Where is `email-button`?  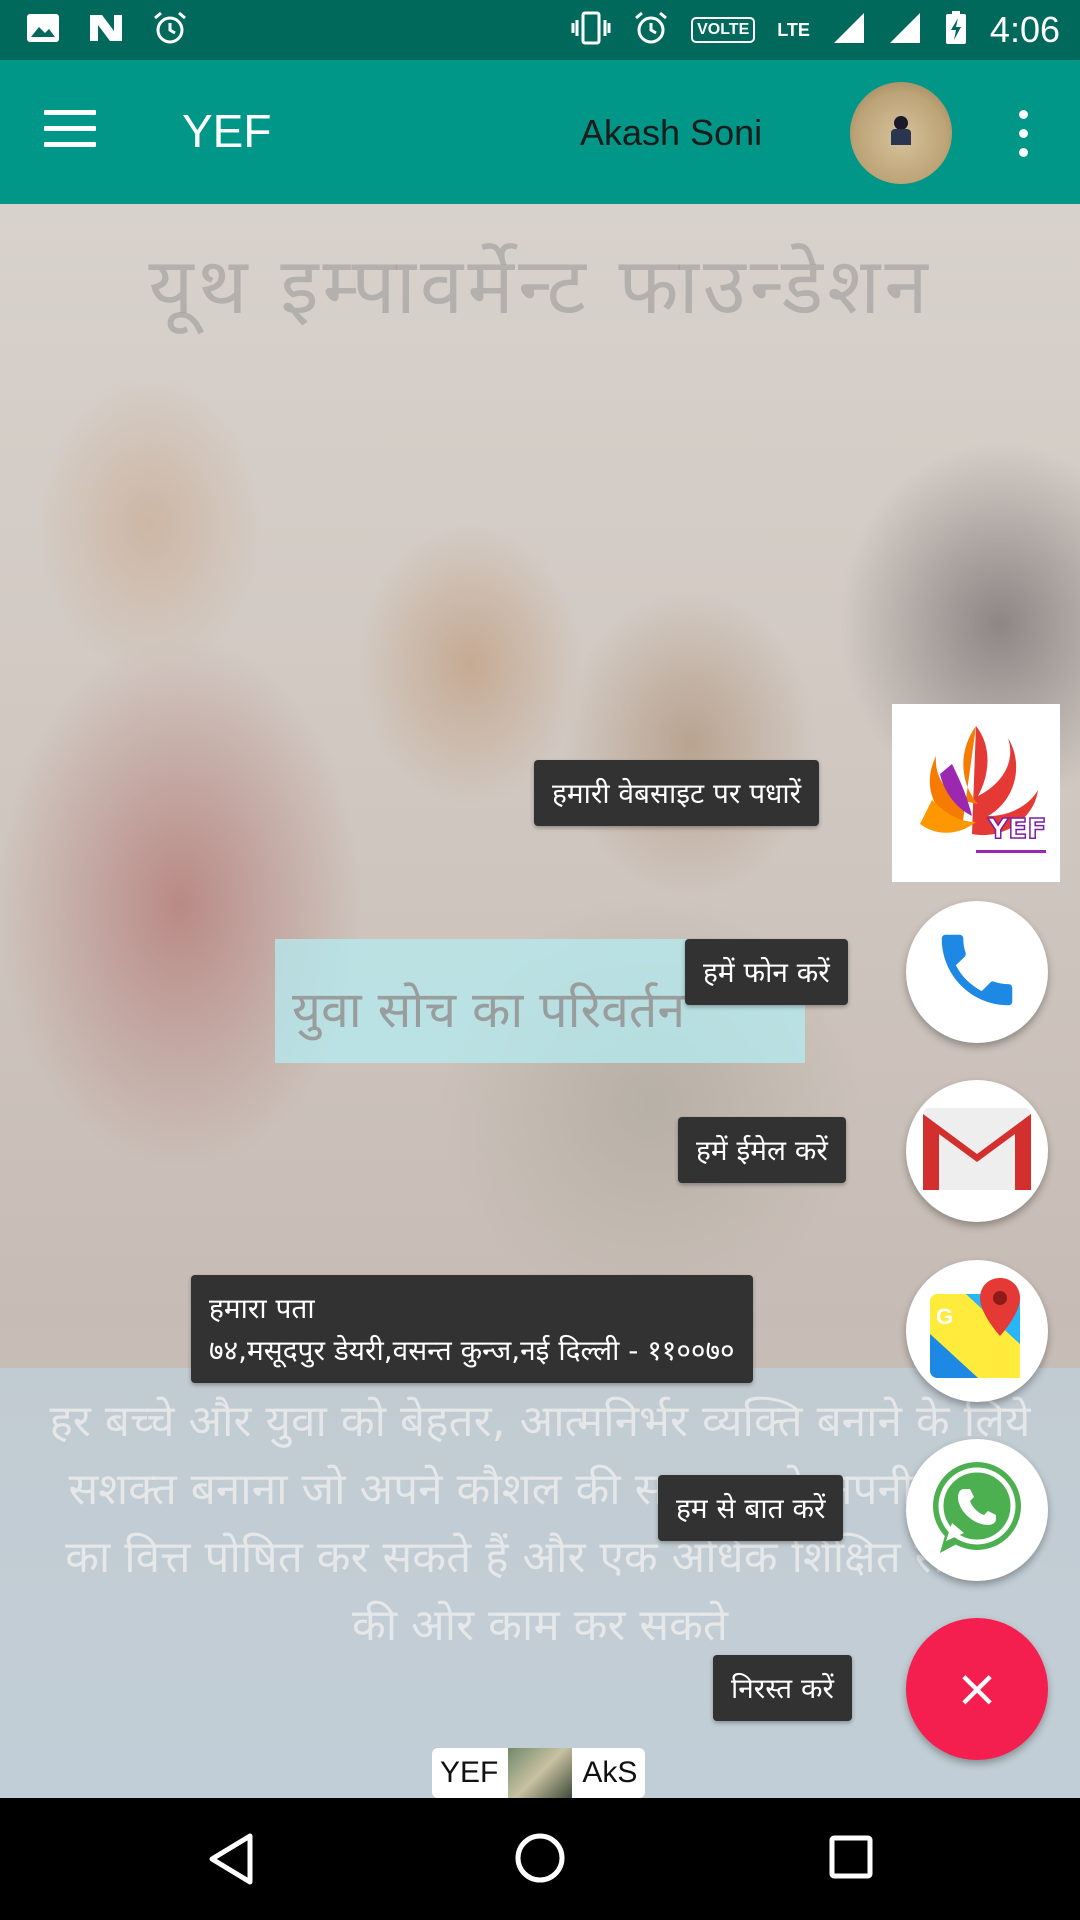 email-button is located at coordinates (977, 1151).